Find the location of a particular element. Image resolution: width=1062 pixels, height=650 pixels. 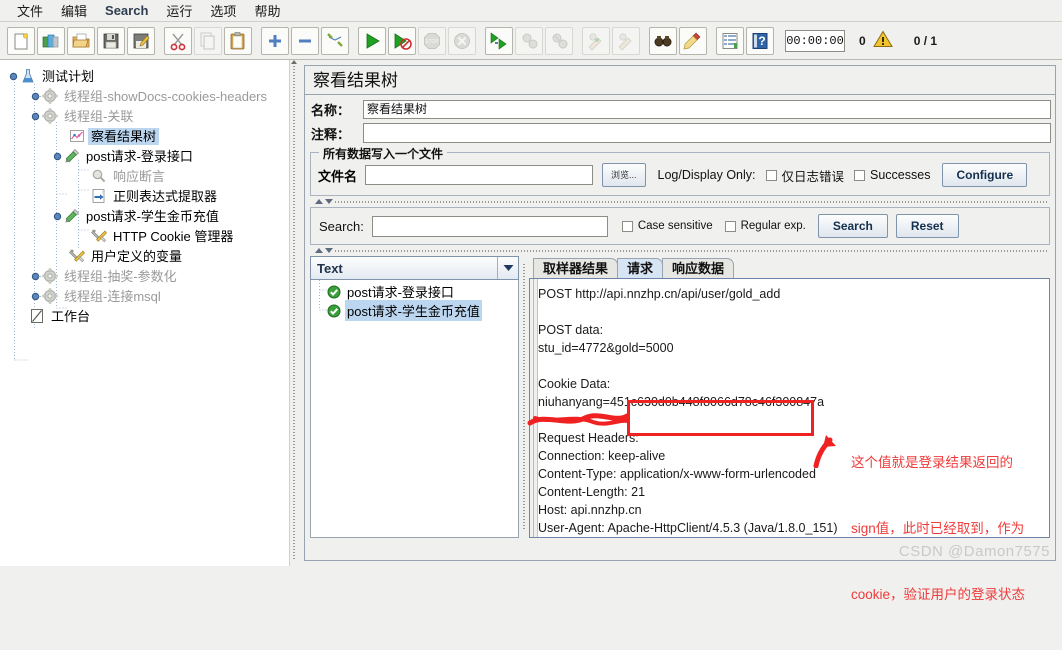

result-tabs: 取样器结果 请求 响应数据 is located at coordinates (789, 267).